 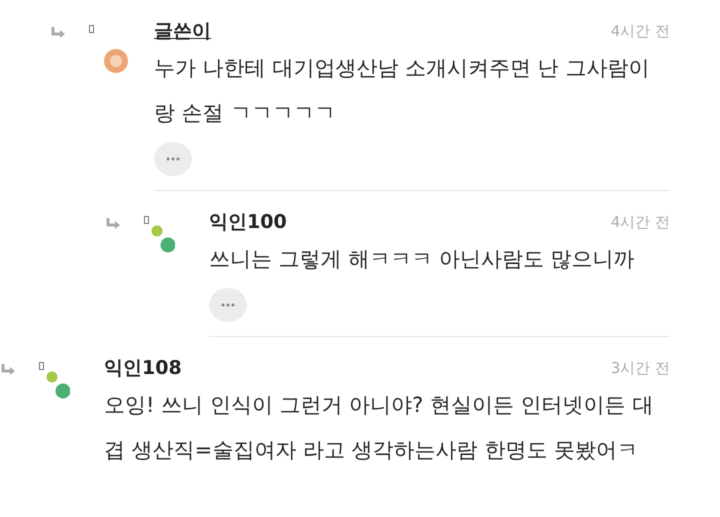 What do you see at coordinates (640, 368) in the screenshot?
I see `comment-time: 3시간 전` at bounding box center [640, 368].